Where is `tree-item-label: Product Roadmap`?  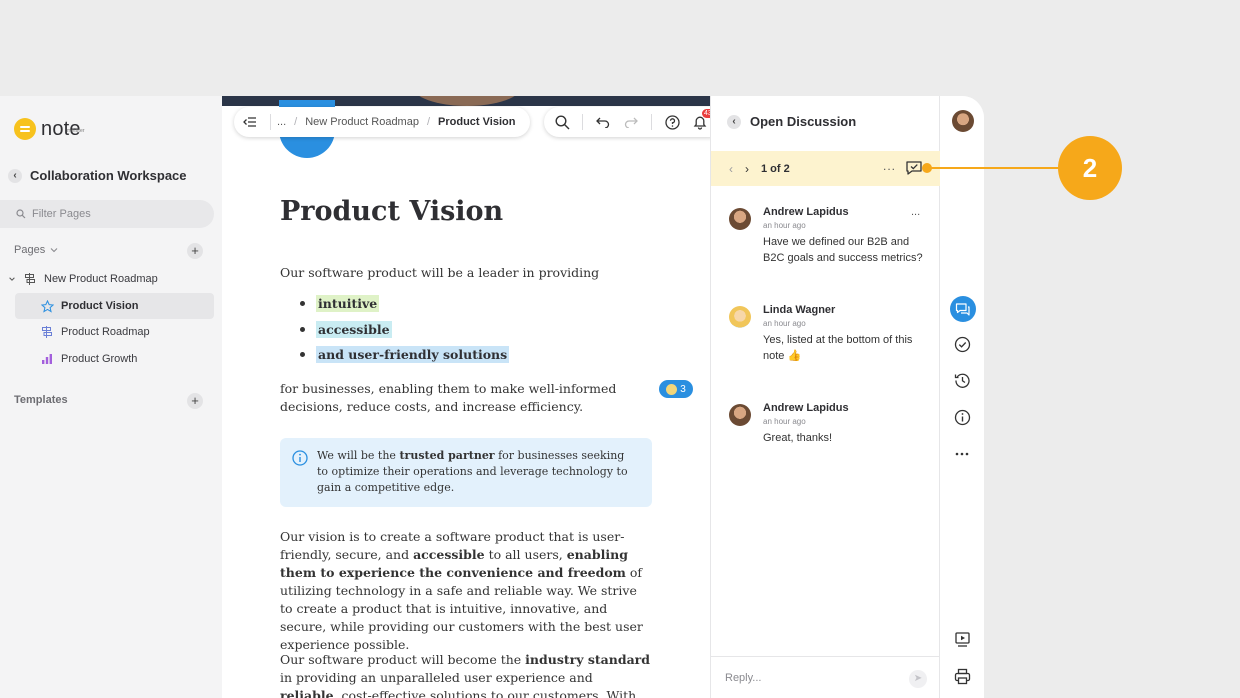
tree-item-label: Product Roadmap is located at coordinates (105, 332).